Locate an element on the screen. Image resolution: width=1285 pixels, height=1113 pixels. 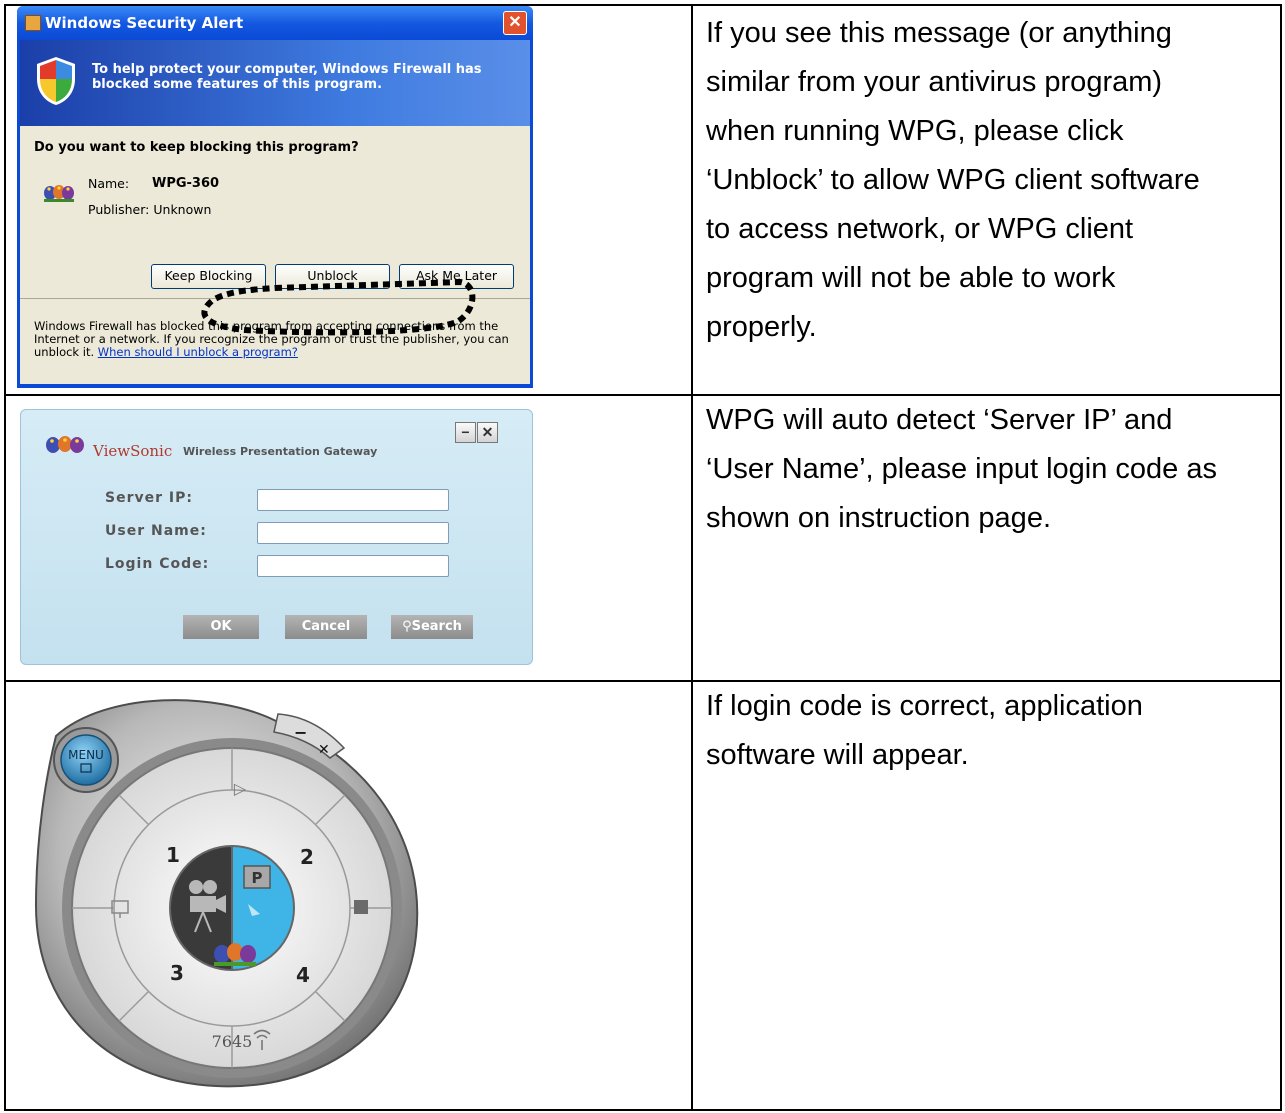
dialog-titlebar: Windows Security Alert is located at coordinates (275, 23).